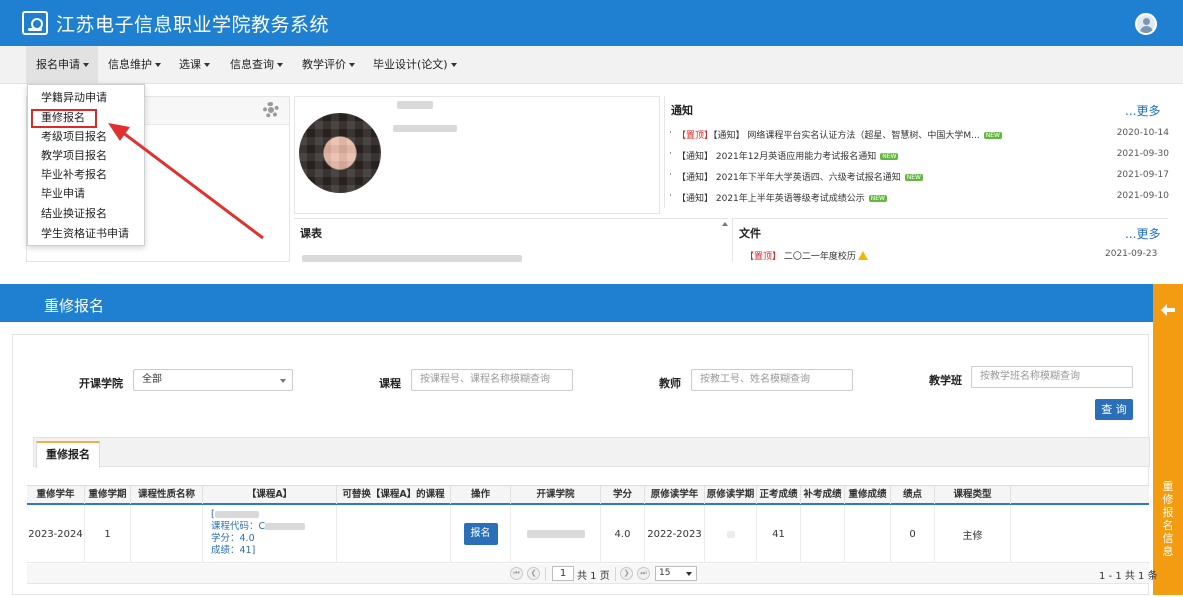 Image resolution: width=1183 pixels, height=597 pixels. What do you see at coordinates (591, 65) in the screenshot?
I see `main-nav: 报名申请 信息维护 选课 信息查询 教学评价 毕业设计(论文)` at bounding box center [591, 65].